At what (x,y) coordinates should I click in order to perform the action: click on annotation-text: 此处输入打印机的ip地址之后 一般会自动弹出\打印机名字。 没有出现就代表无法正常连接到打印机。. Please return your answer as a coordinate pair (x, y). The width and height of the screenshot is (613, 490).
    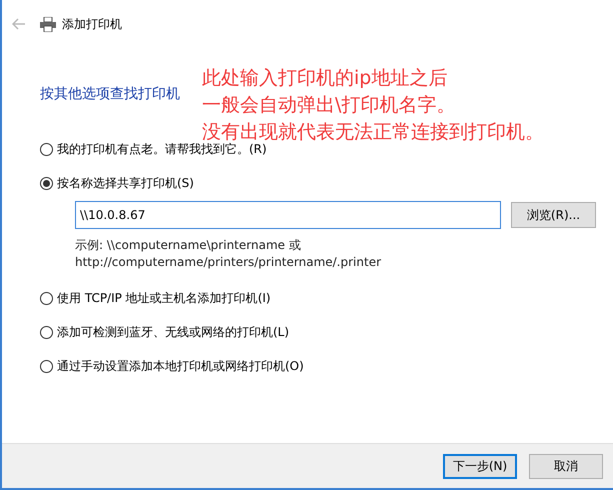
    Looking at the image, I should click on (373, 104).